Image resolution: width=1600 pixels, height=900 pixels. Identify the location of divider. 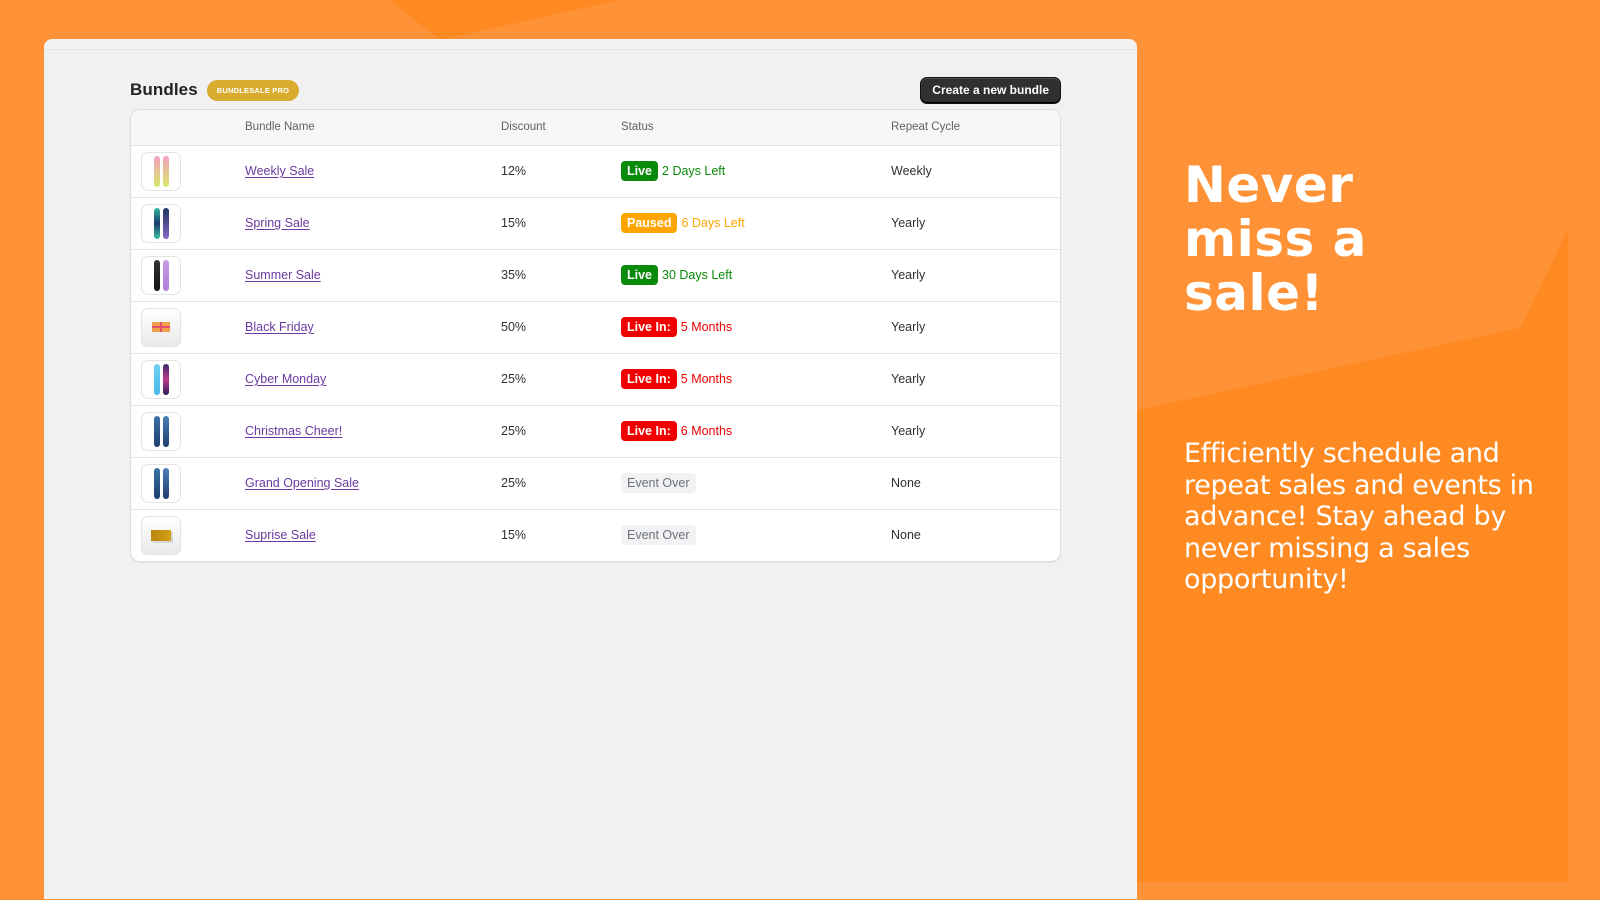
(590, 49).